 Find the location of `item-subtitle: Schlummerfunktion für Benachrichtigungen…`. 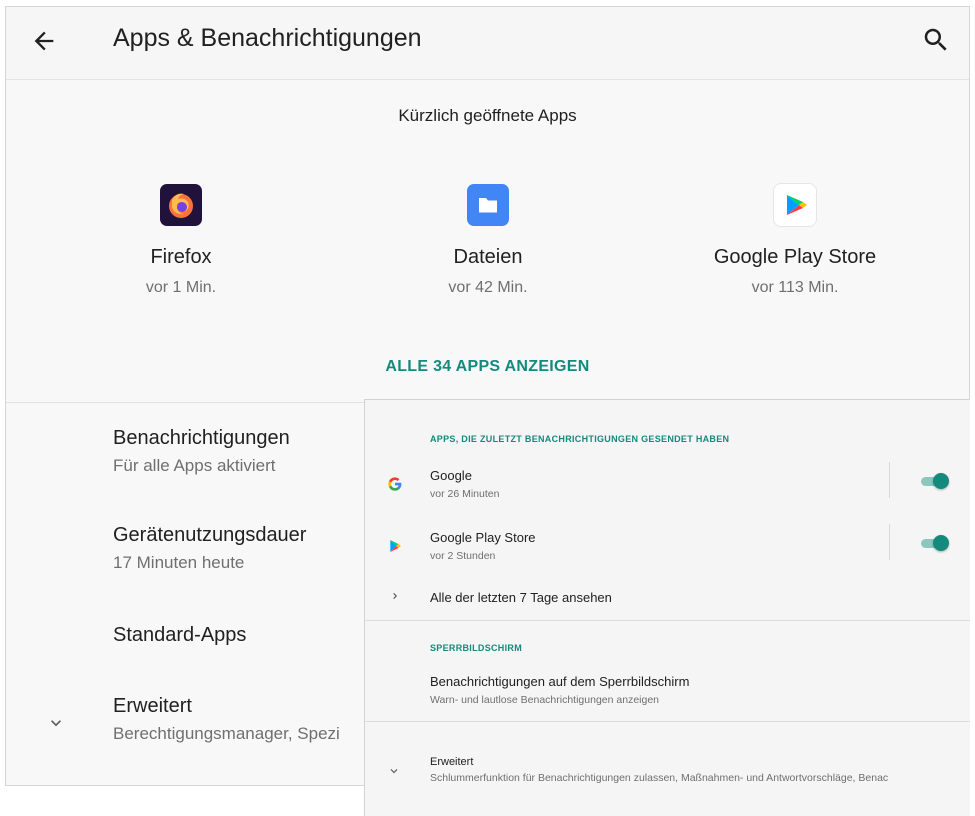

item-subtitle: Schlummerfunktion für Benachrichtigungen… is located at coordinates (659, 778).